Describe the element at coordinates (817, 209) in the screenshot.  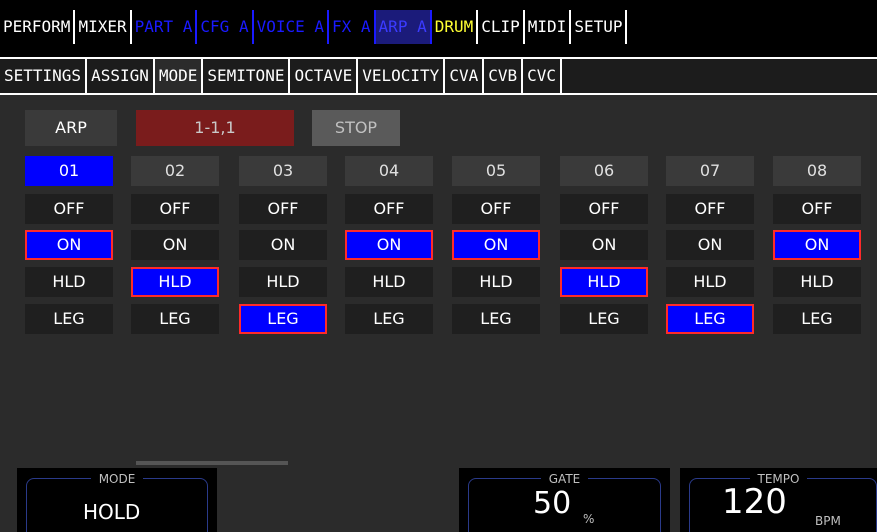
I see `ch8-off-button: OFF` at that location.